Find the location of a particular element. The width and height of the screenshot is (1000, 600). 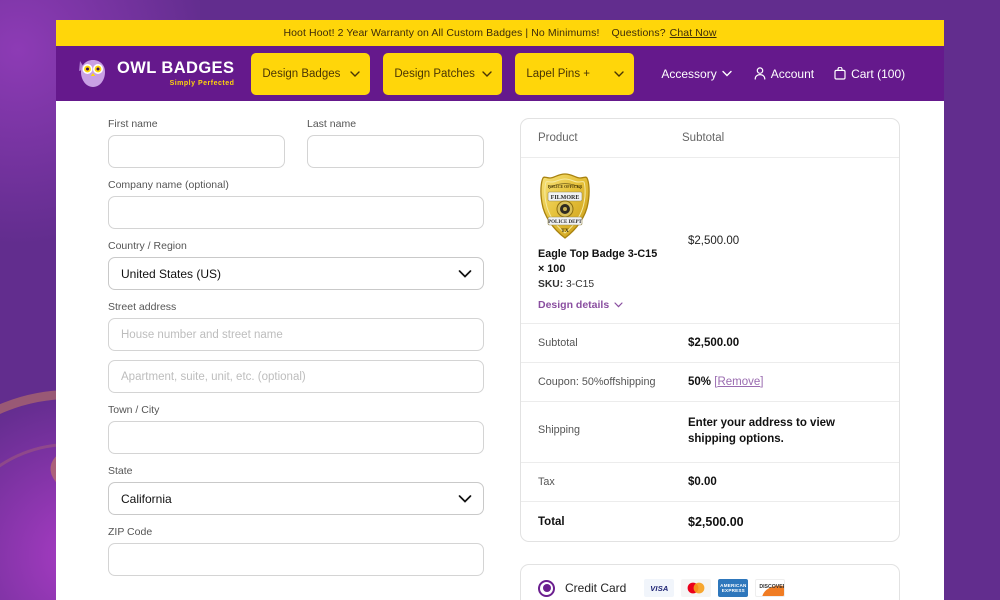

first-name-input is located at coordinates (196, 151).